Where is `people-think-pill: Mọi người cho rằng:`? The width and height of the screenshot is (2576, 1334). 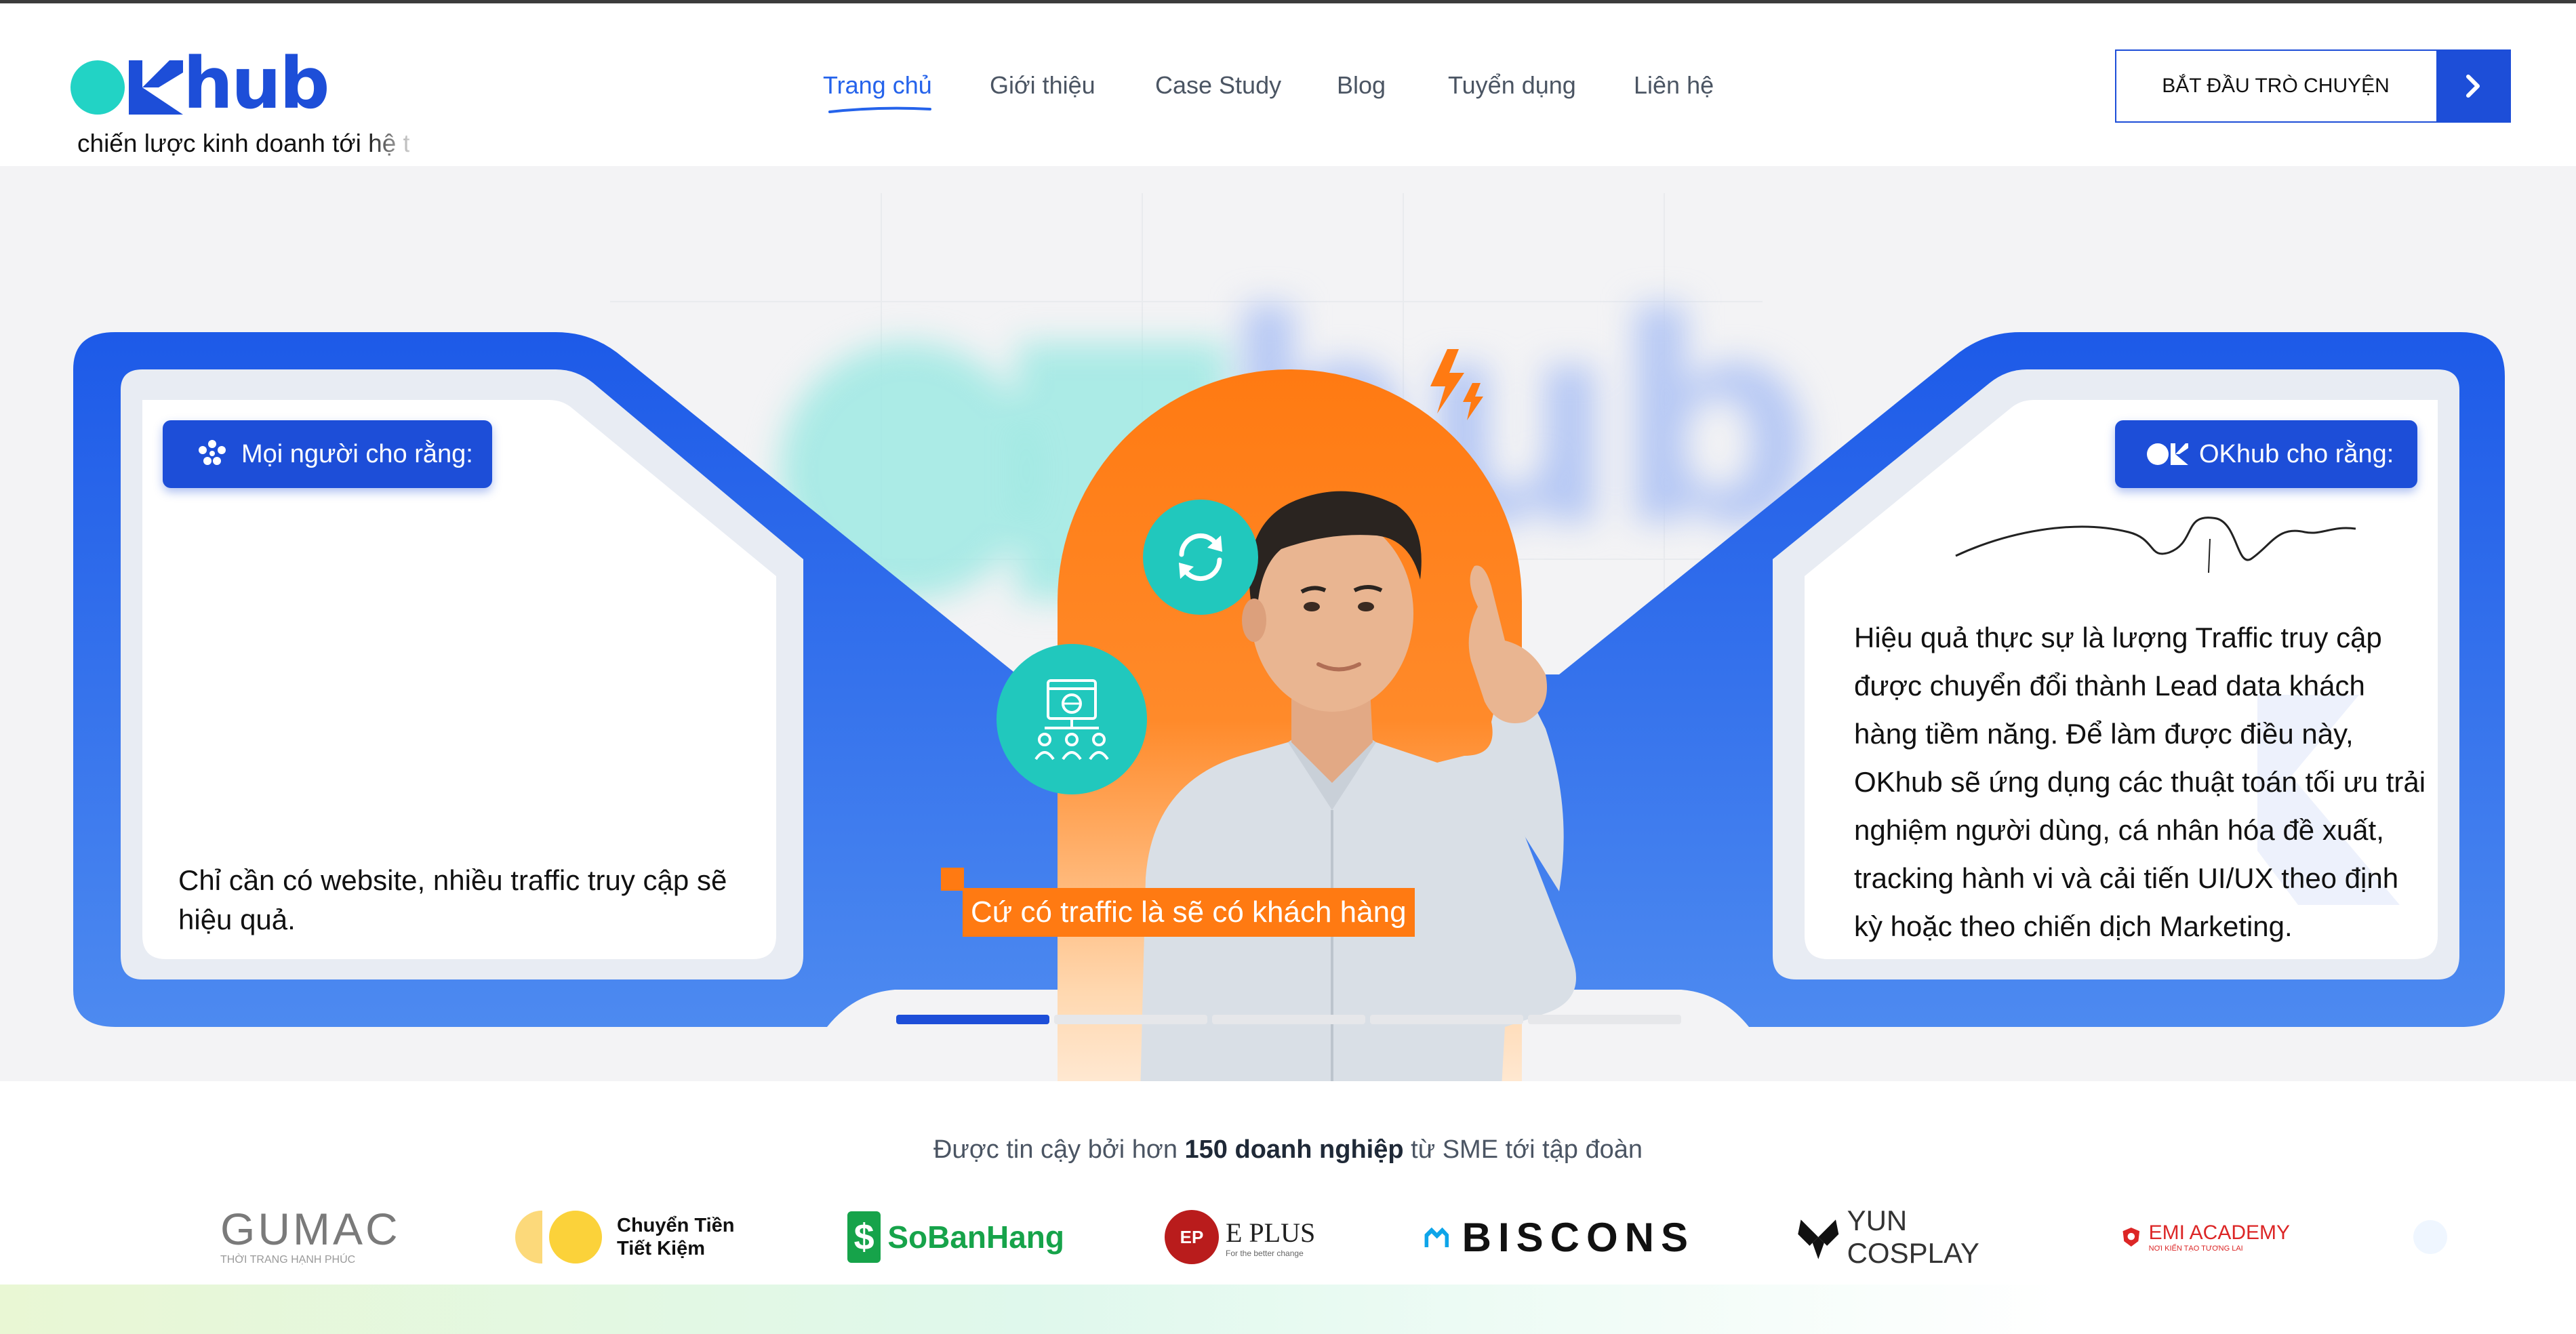 people-think-pill: Mọi người cho rằng: is located at coordinates (327, 454).